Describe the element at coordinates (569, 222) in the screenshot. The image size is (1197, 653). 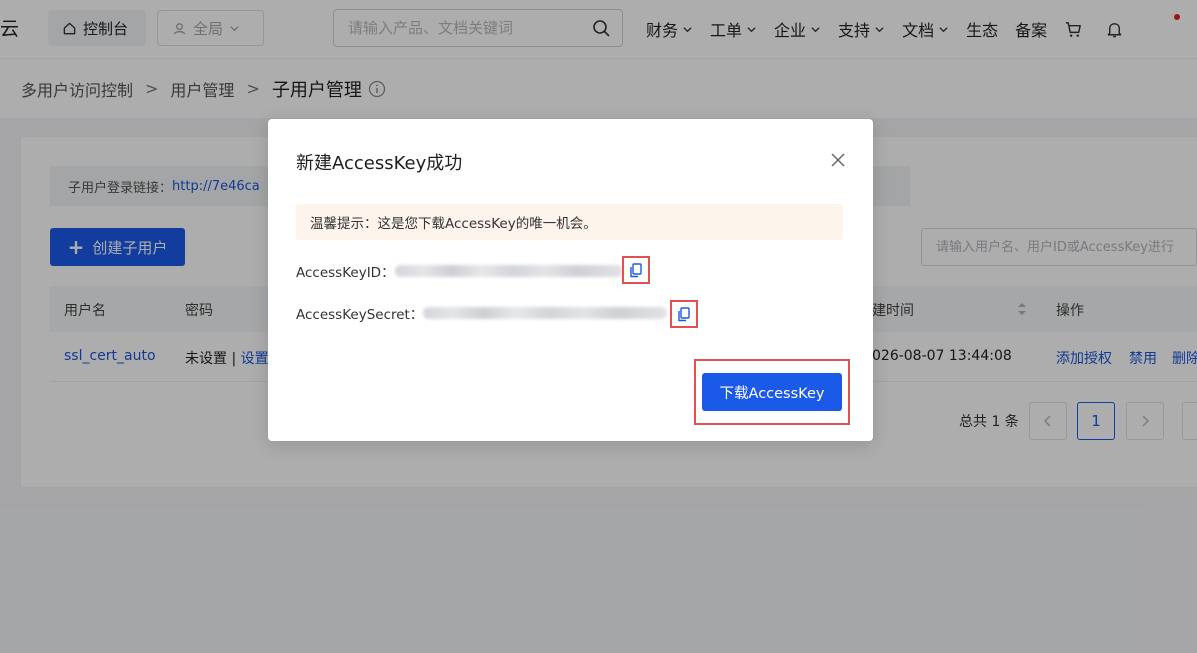
I see `warning-notice: 温馨提示：这是您下载AccessKey的唯一机会。` at that location.